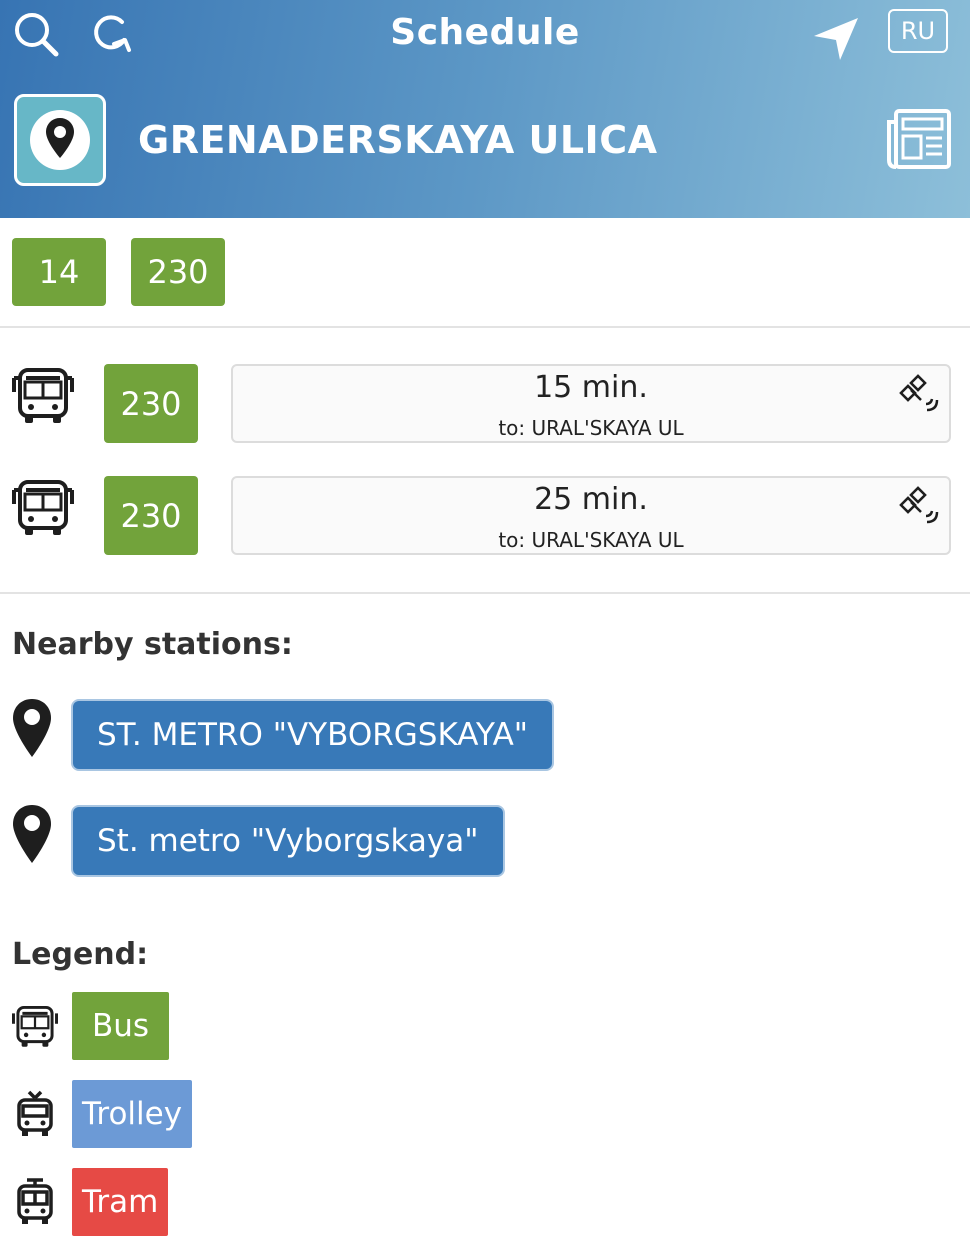 The height and width of the screenshot is (1260, 970). I want to click on stop-icon, so click(60, 140).